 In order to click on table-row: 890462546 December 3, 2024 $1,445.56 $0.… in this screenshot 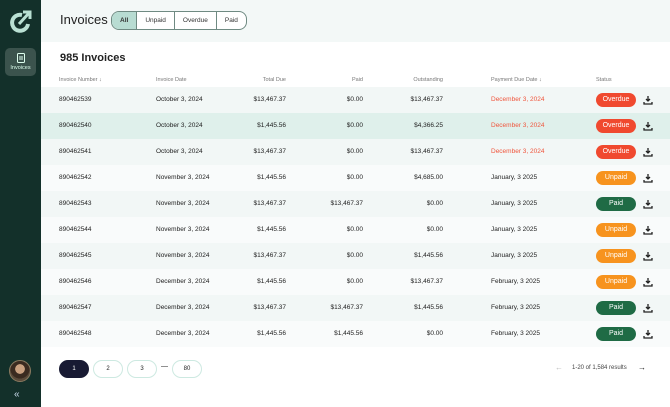, I will do `click(355, 282)`.